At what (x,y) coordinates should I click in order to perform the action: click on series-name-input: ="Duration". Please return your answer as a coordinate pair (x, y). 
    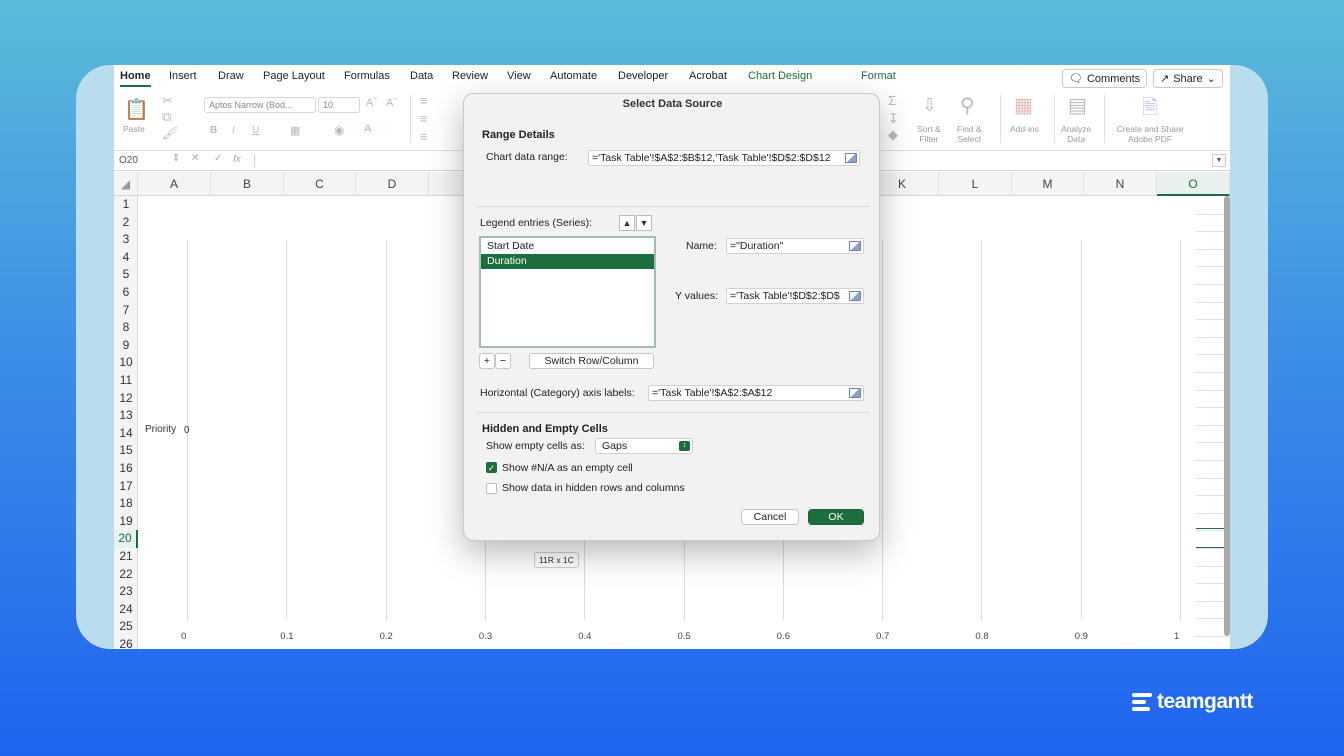
    Looking at the image, I should click on (795, 246).